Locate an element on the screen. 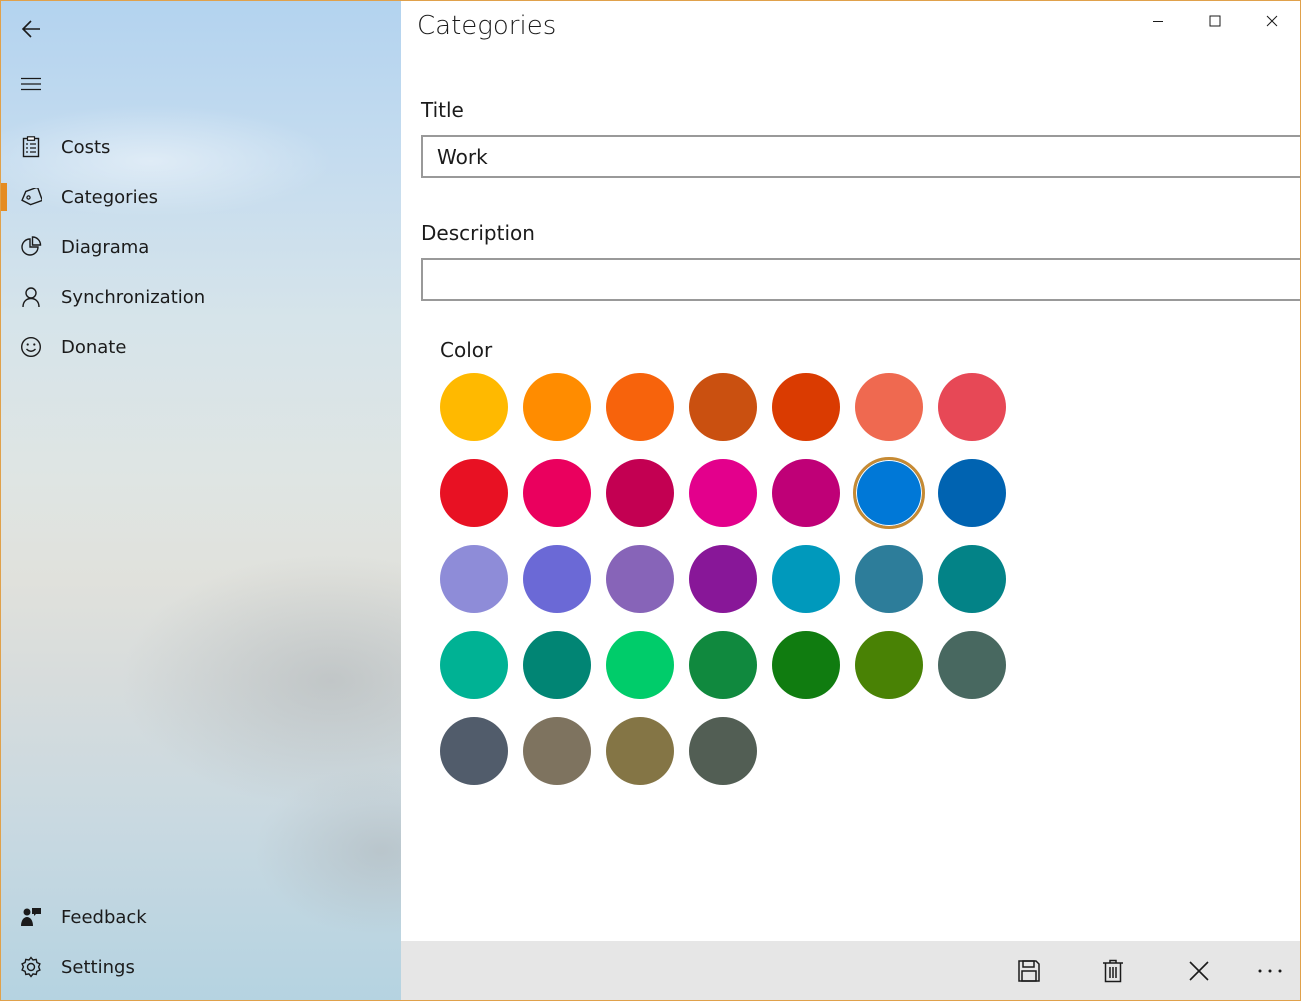 The height and width of the screenshot is (1001, 1301). save-icon is located at coordinates (1029, 970).